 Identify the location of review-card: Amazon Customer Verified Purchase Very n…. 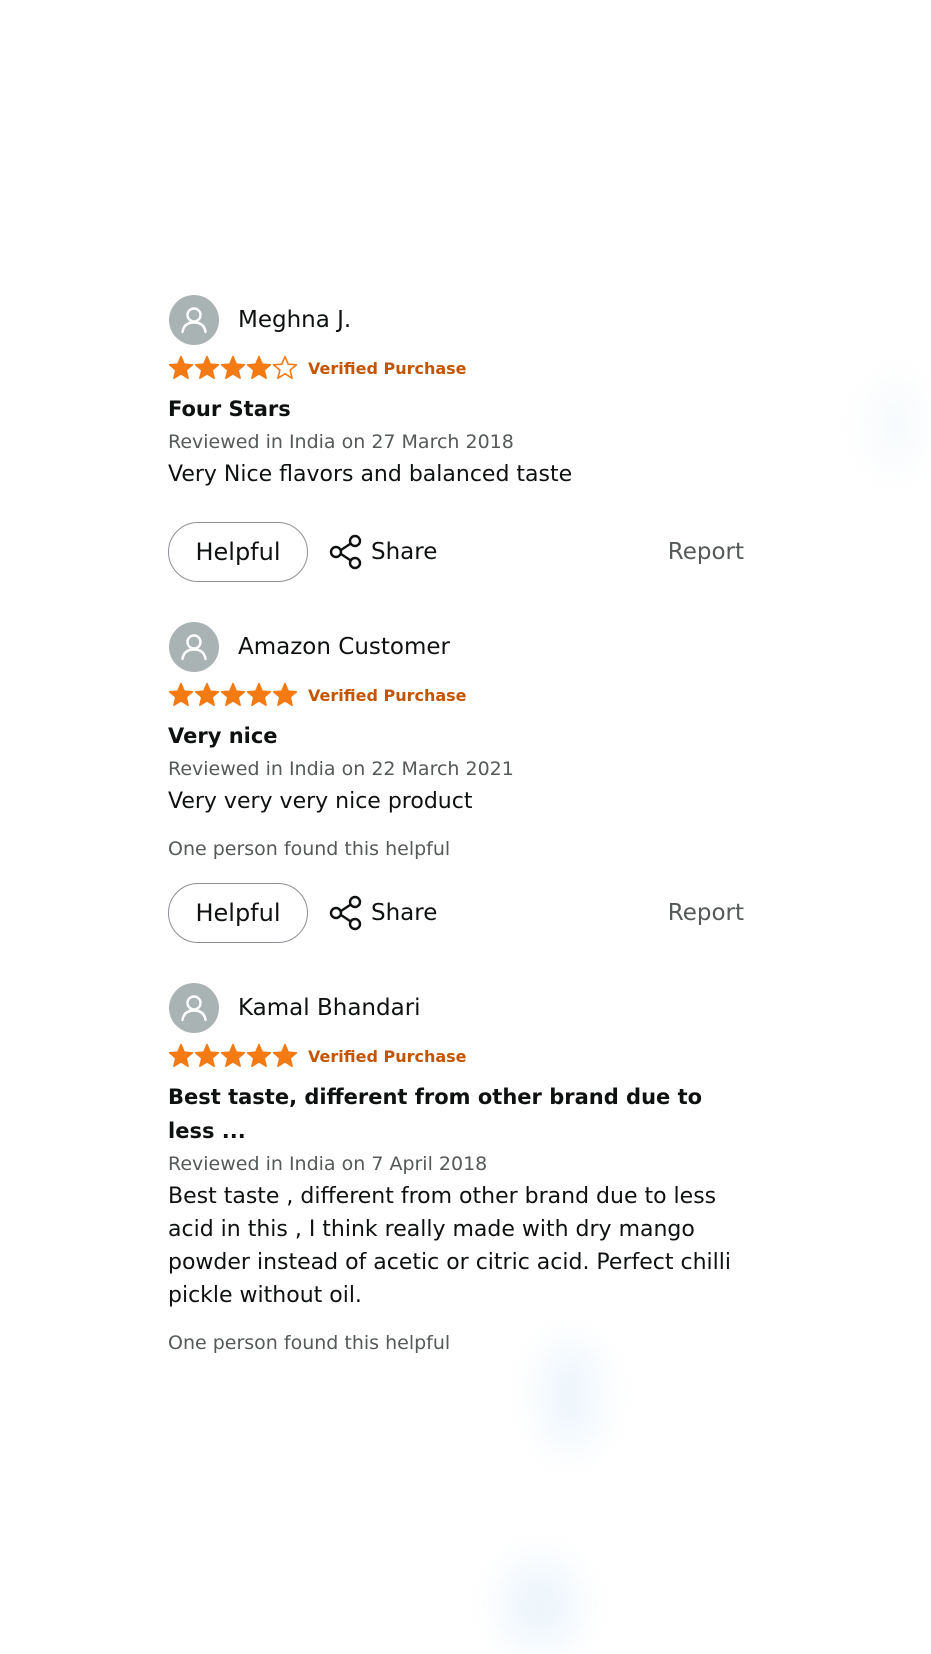
(458, 782).